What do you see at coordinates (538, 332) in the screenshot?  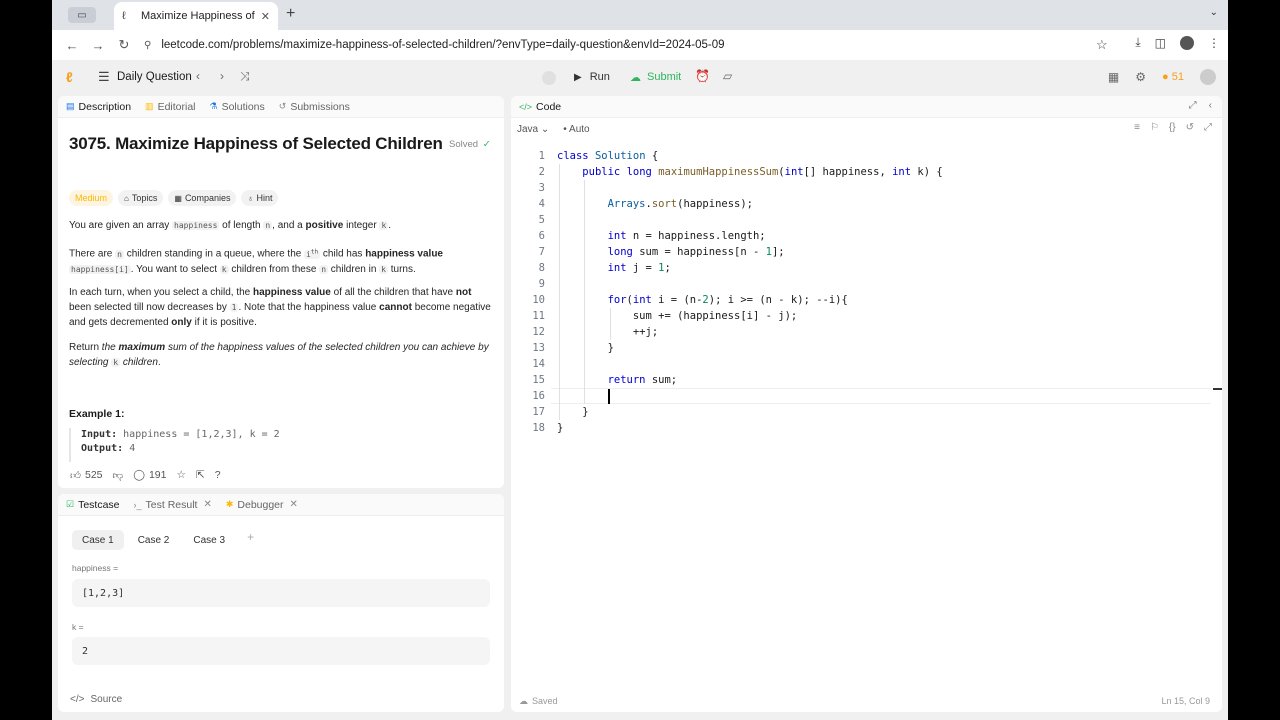 I see `line-number: 12` at bounding box center [538, 332].